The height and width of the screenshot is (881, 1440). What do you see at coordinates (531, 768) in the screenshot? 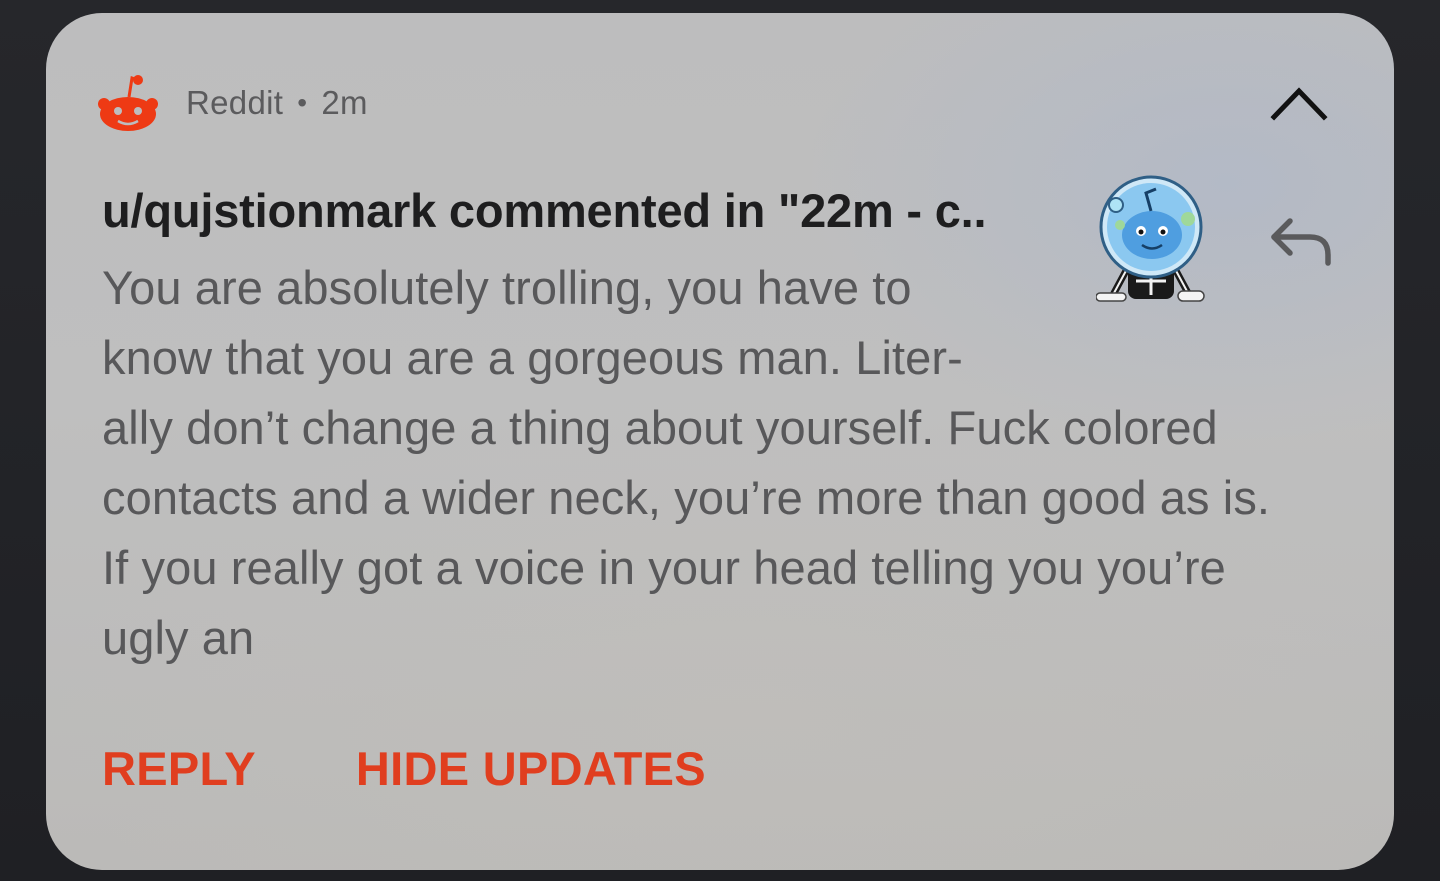
I see `hide-updates-button: HIDE UPDATES` at bounding box center [531, 768].